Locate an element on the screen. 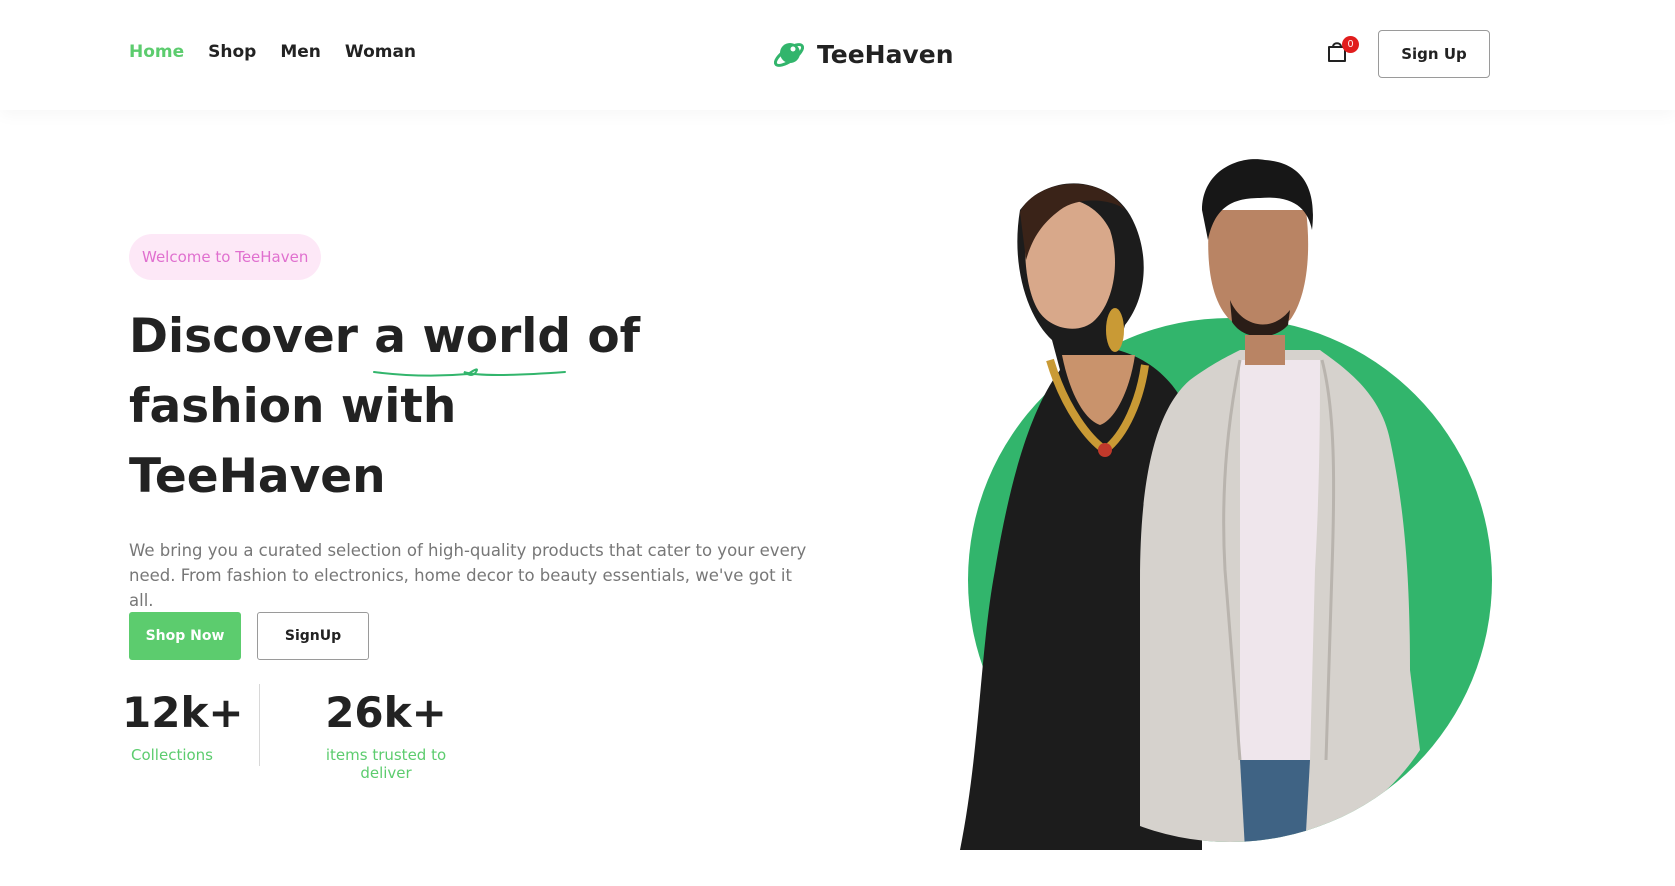  cart-count-badge: 0 is located at coordinates (1350, 44).